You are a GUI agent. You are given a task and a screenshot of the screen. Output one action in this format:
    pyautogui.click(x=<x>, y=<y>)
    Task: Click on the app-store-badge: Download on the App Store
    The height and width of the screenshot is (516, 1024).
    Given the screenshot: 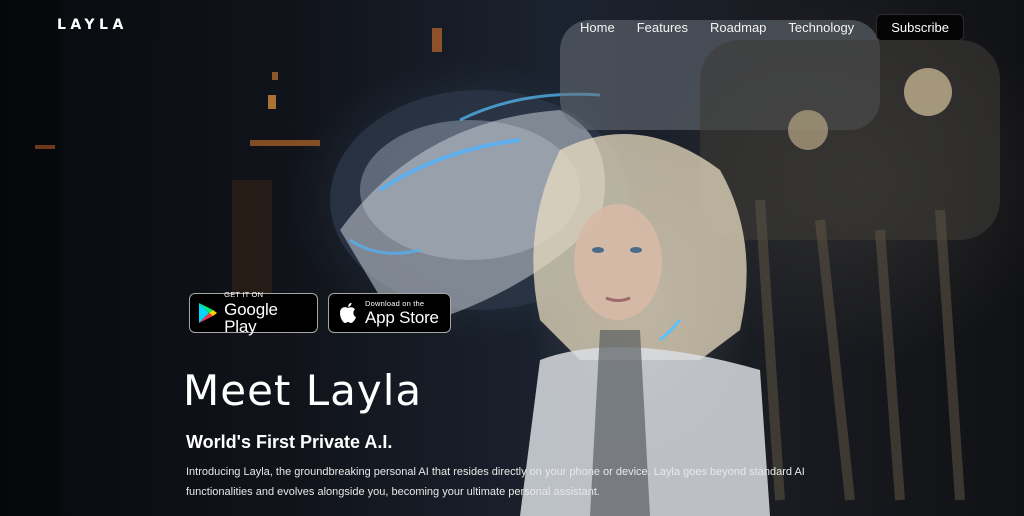 What is the action you would take?
    pyautogui.click(x=389, y=313)
    